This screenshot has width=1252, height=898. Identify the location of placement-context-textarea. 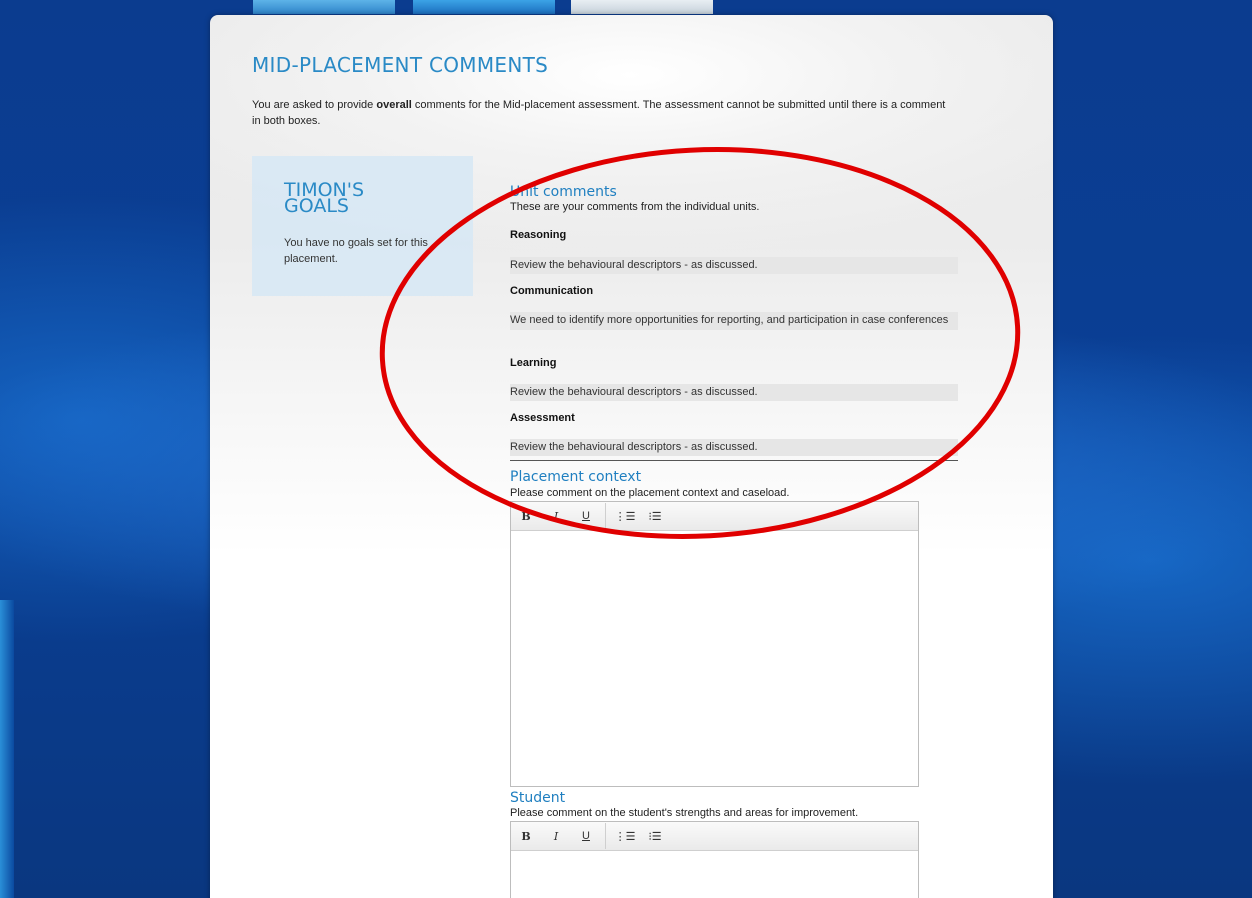
(714, 658).